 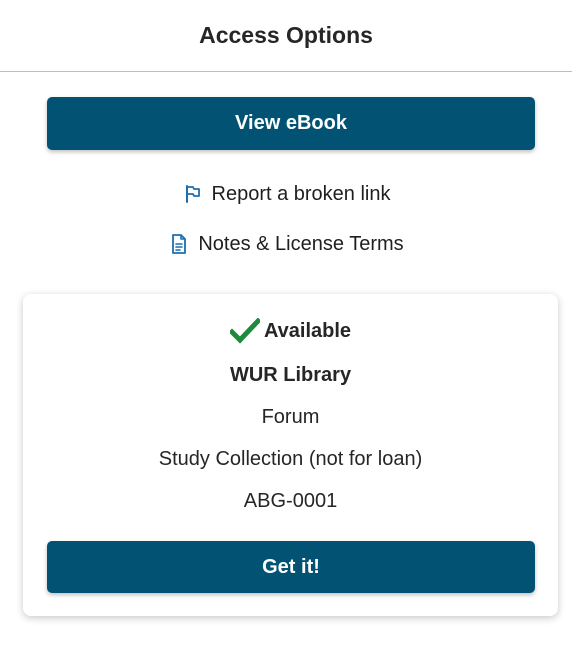 What do you see at coordinates (244, 331) in the screenshot?
I see `check-icon` at bounding box center [244, 331].